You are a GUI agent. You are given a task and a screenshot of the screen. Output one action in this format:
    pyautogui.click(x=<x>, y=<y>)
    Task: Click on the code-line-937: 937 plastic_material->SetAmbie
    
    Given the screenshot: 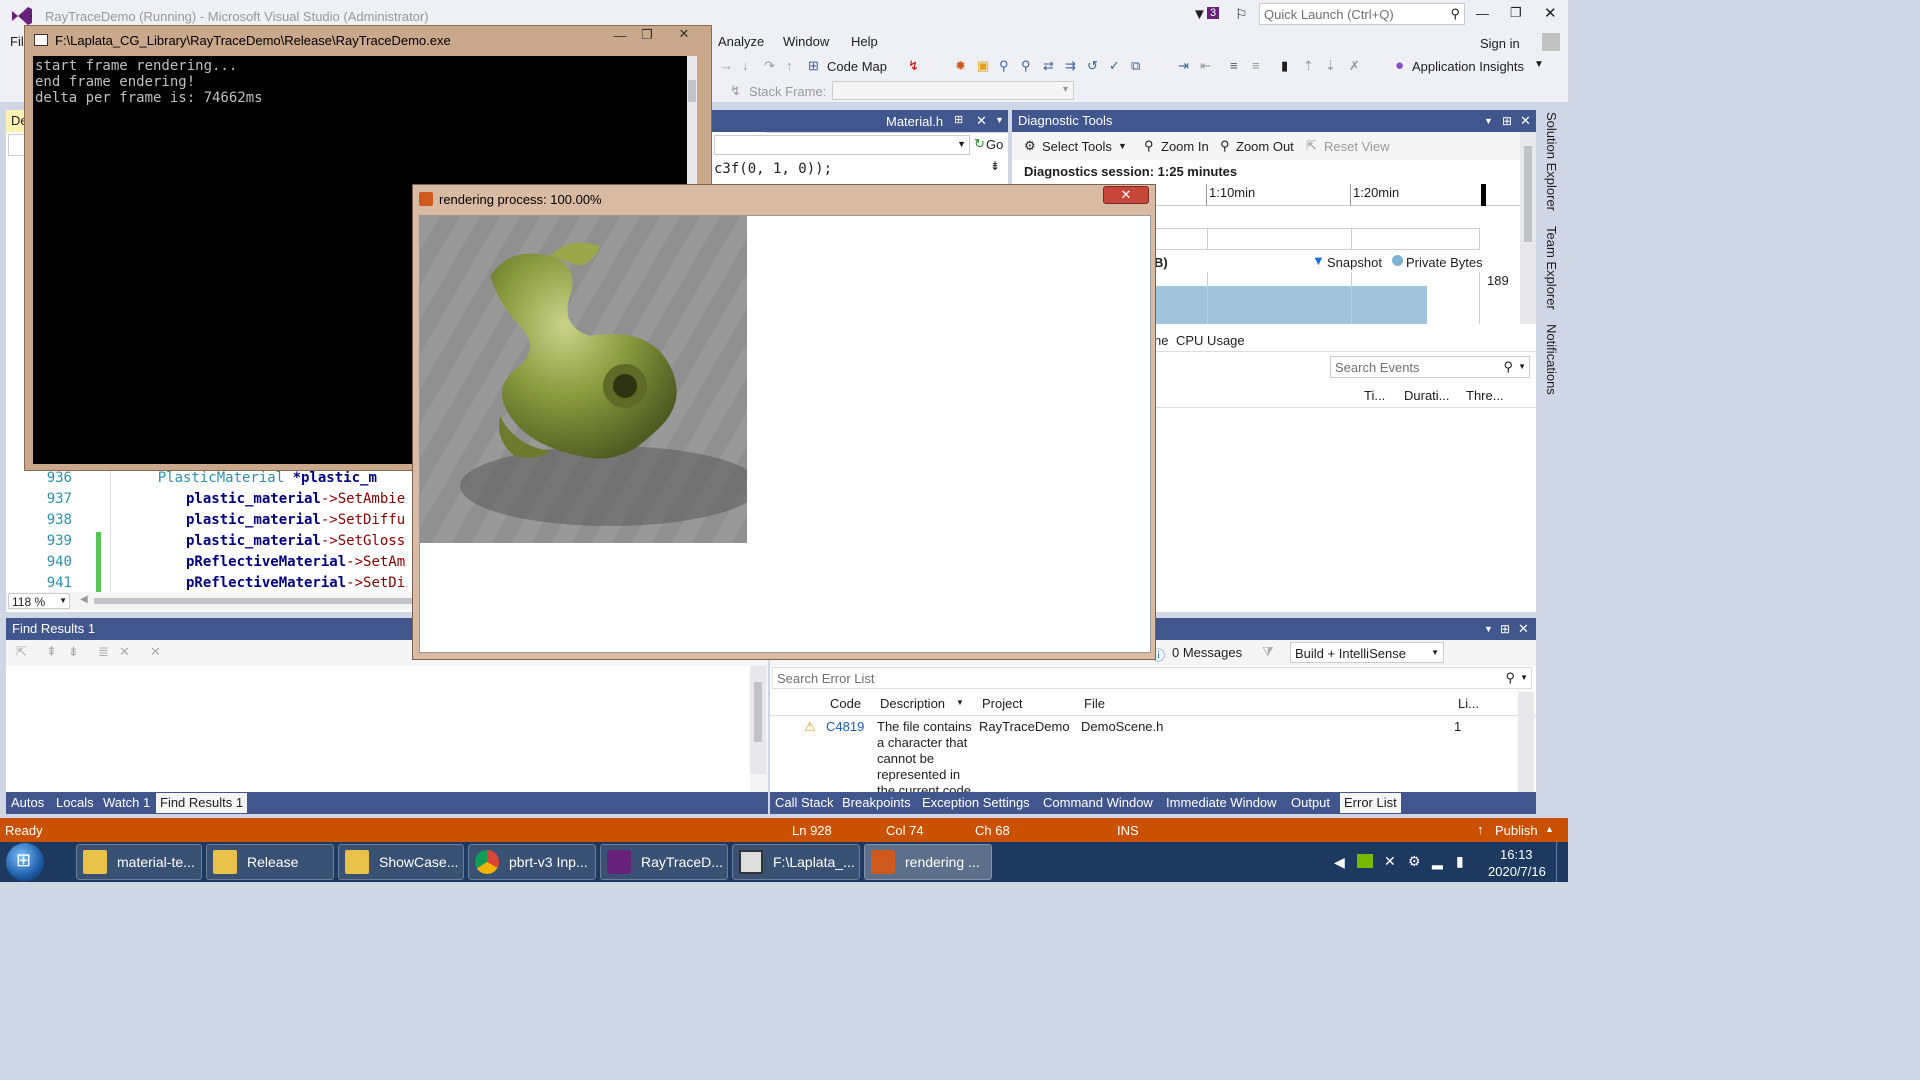 What is the action you would take?
    pyautogui.click(x=207, y=499)
    